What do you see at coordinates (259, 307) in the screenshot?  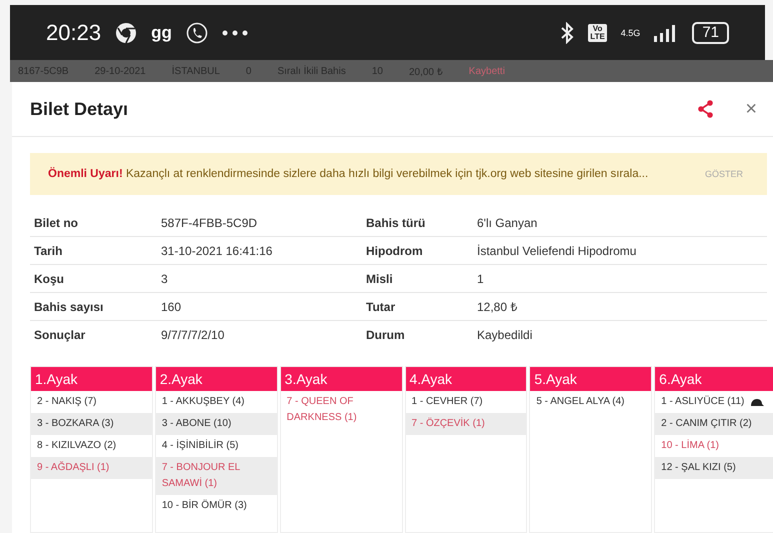 I see `field-value: 160` at bounding box center [259, 307].